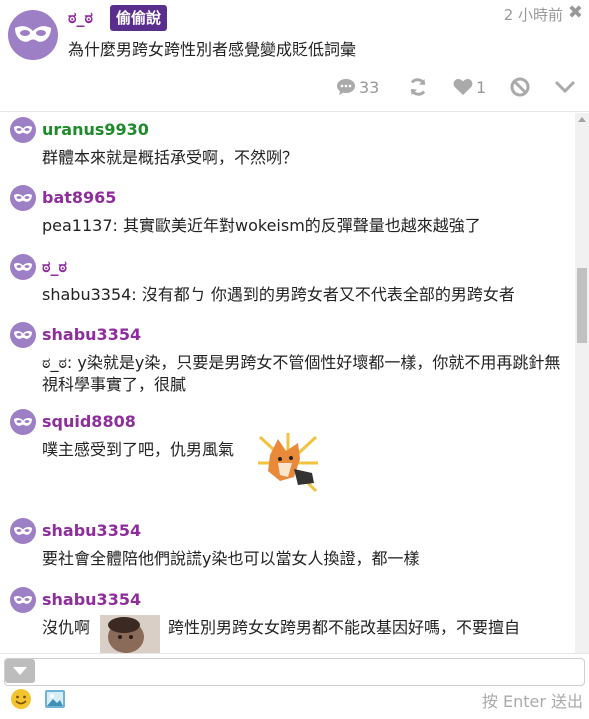 The height and width of the screenshot is (719, 589). What do you see at coordinates (582, 383) in the screenshot?
I see `comments-scrollbar` at bounding box center [582, 383].